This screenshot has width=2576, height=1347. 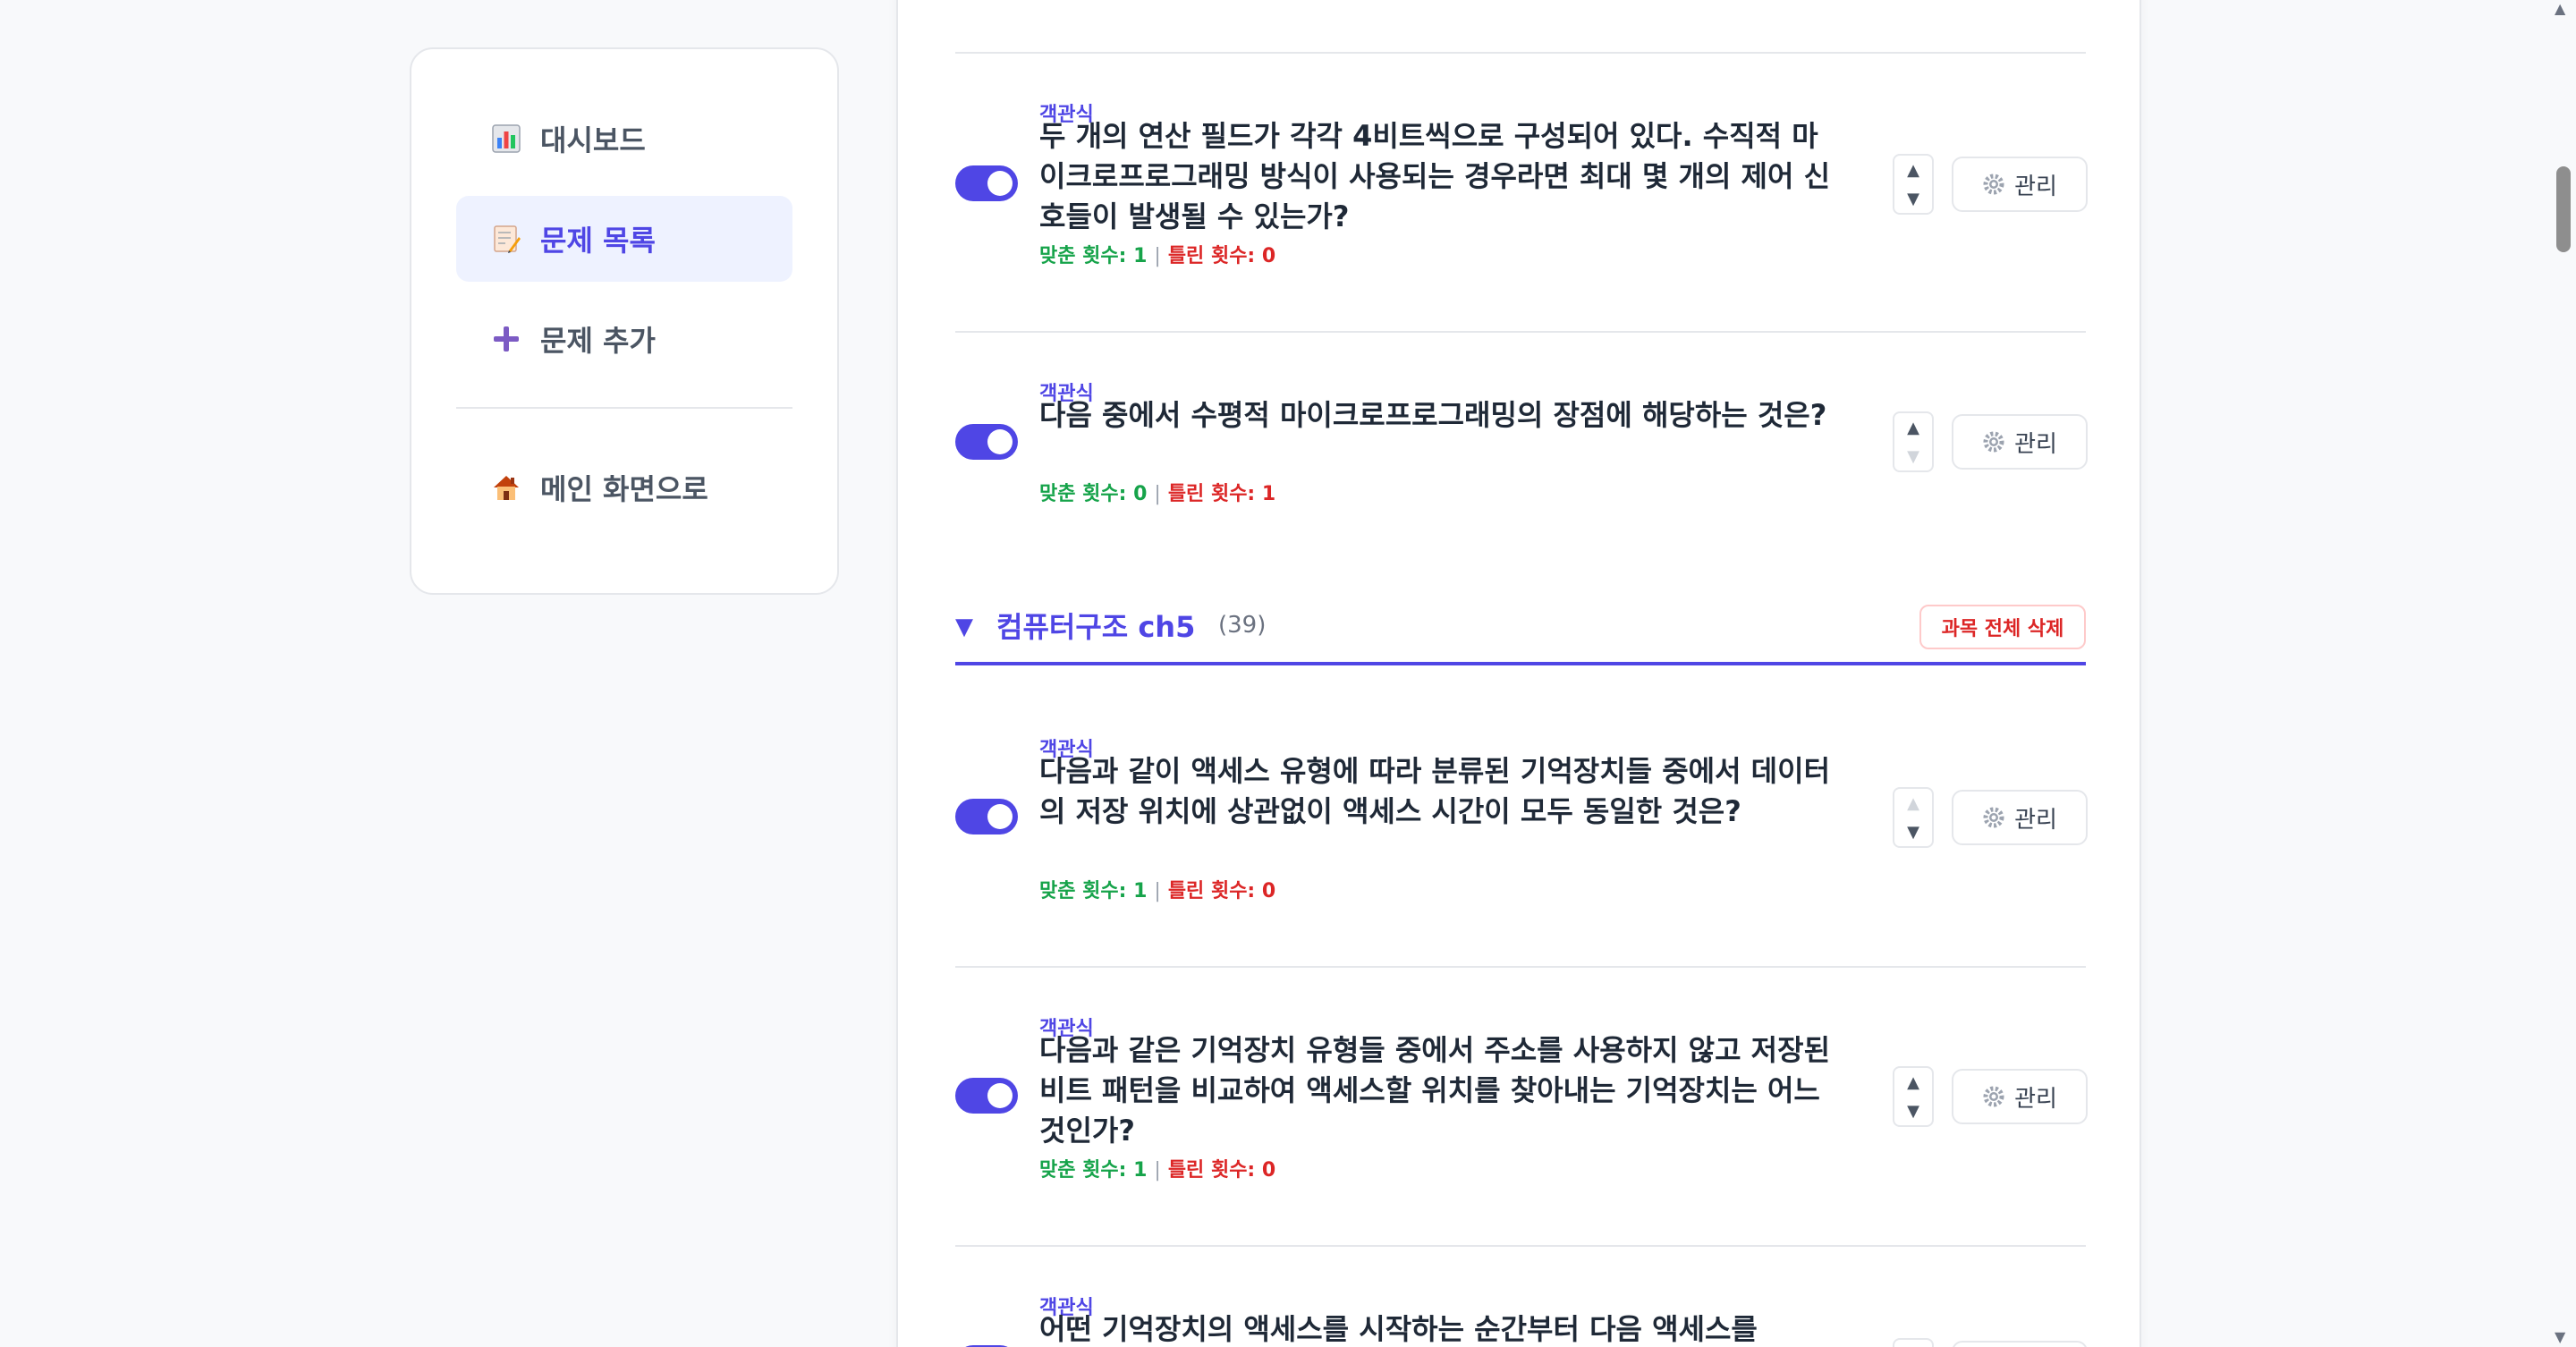 I want to click on question-text: 다음 중에서 수평적 마이크로프로그래밍의 장점에 해당하는 것은?, so click(x=1441, y=415).